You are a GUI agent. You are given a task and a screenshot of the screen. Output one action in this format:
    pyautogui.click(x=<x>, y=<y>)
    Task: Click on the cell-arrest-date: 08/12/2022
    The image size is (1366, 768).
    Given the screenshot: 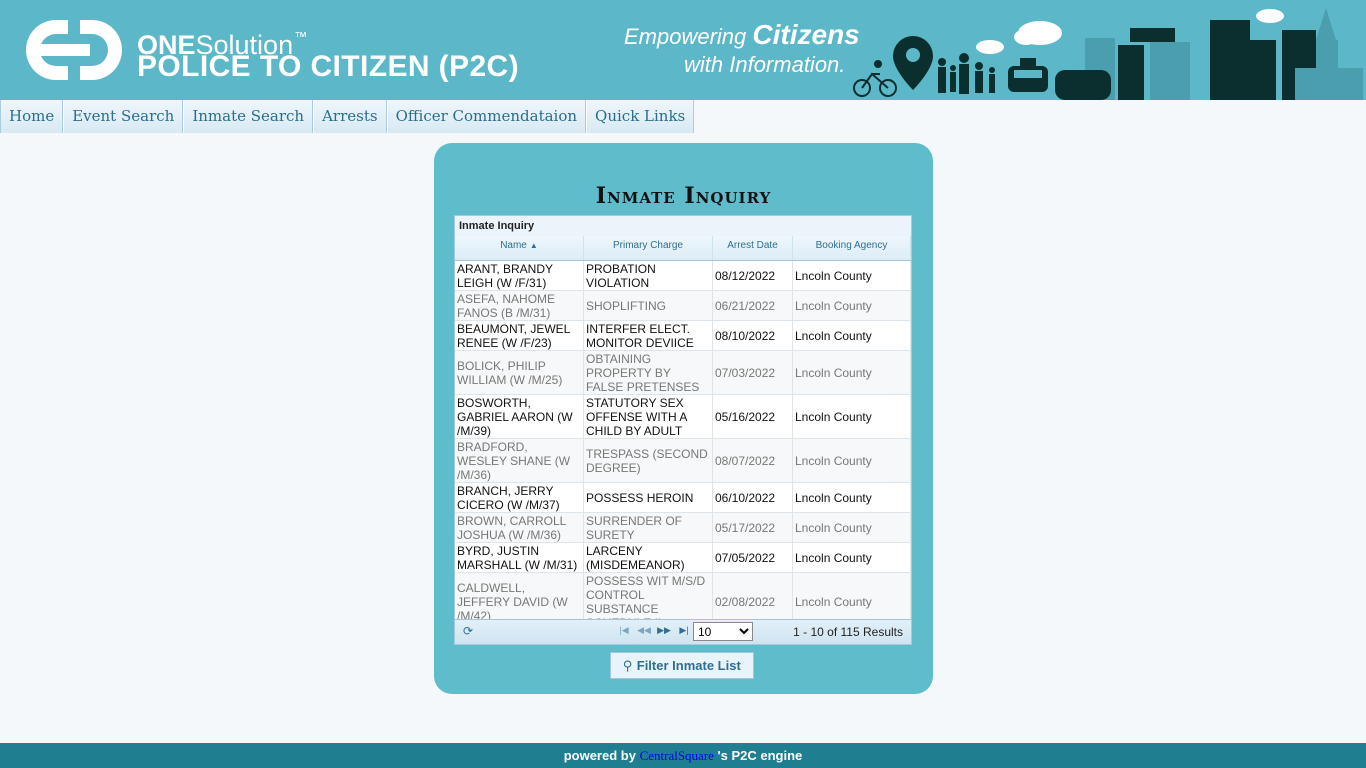 What is the action you would take?
    pyautogui.click(x=753, y=275)
    